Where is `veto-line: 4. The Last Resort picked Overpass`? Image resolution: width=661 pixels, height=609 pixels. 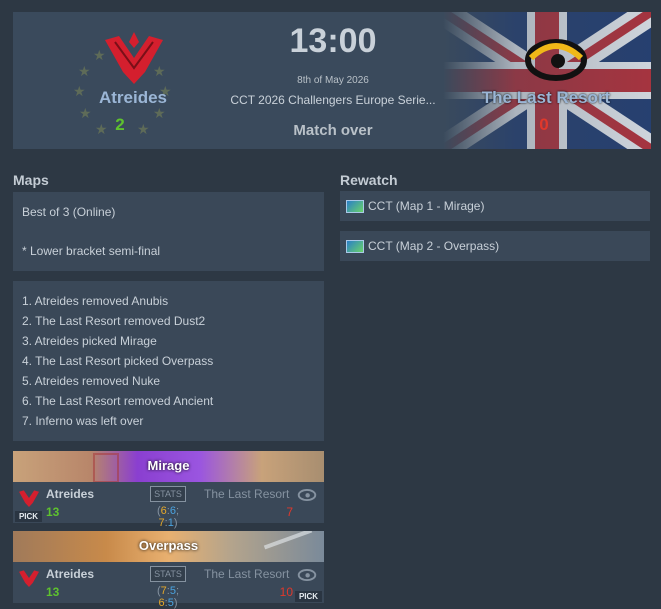 veto-line: 4. The Last Resort picked Overpass is located at coordinates (118, 361).